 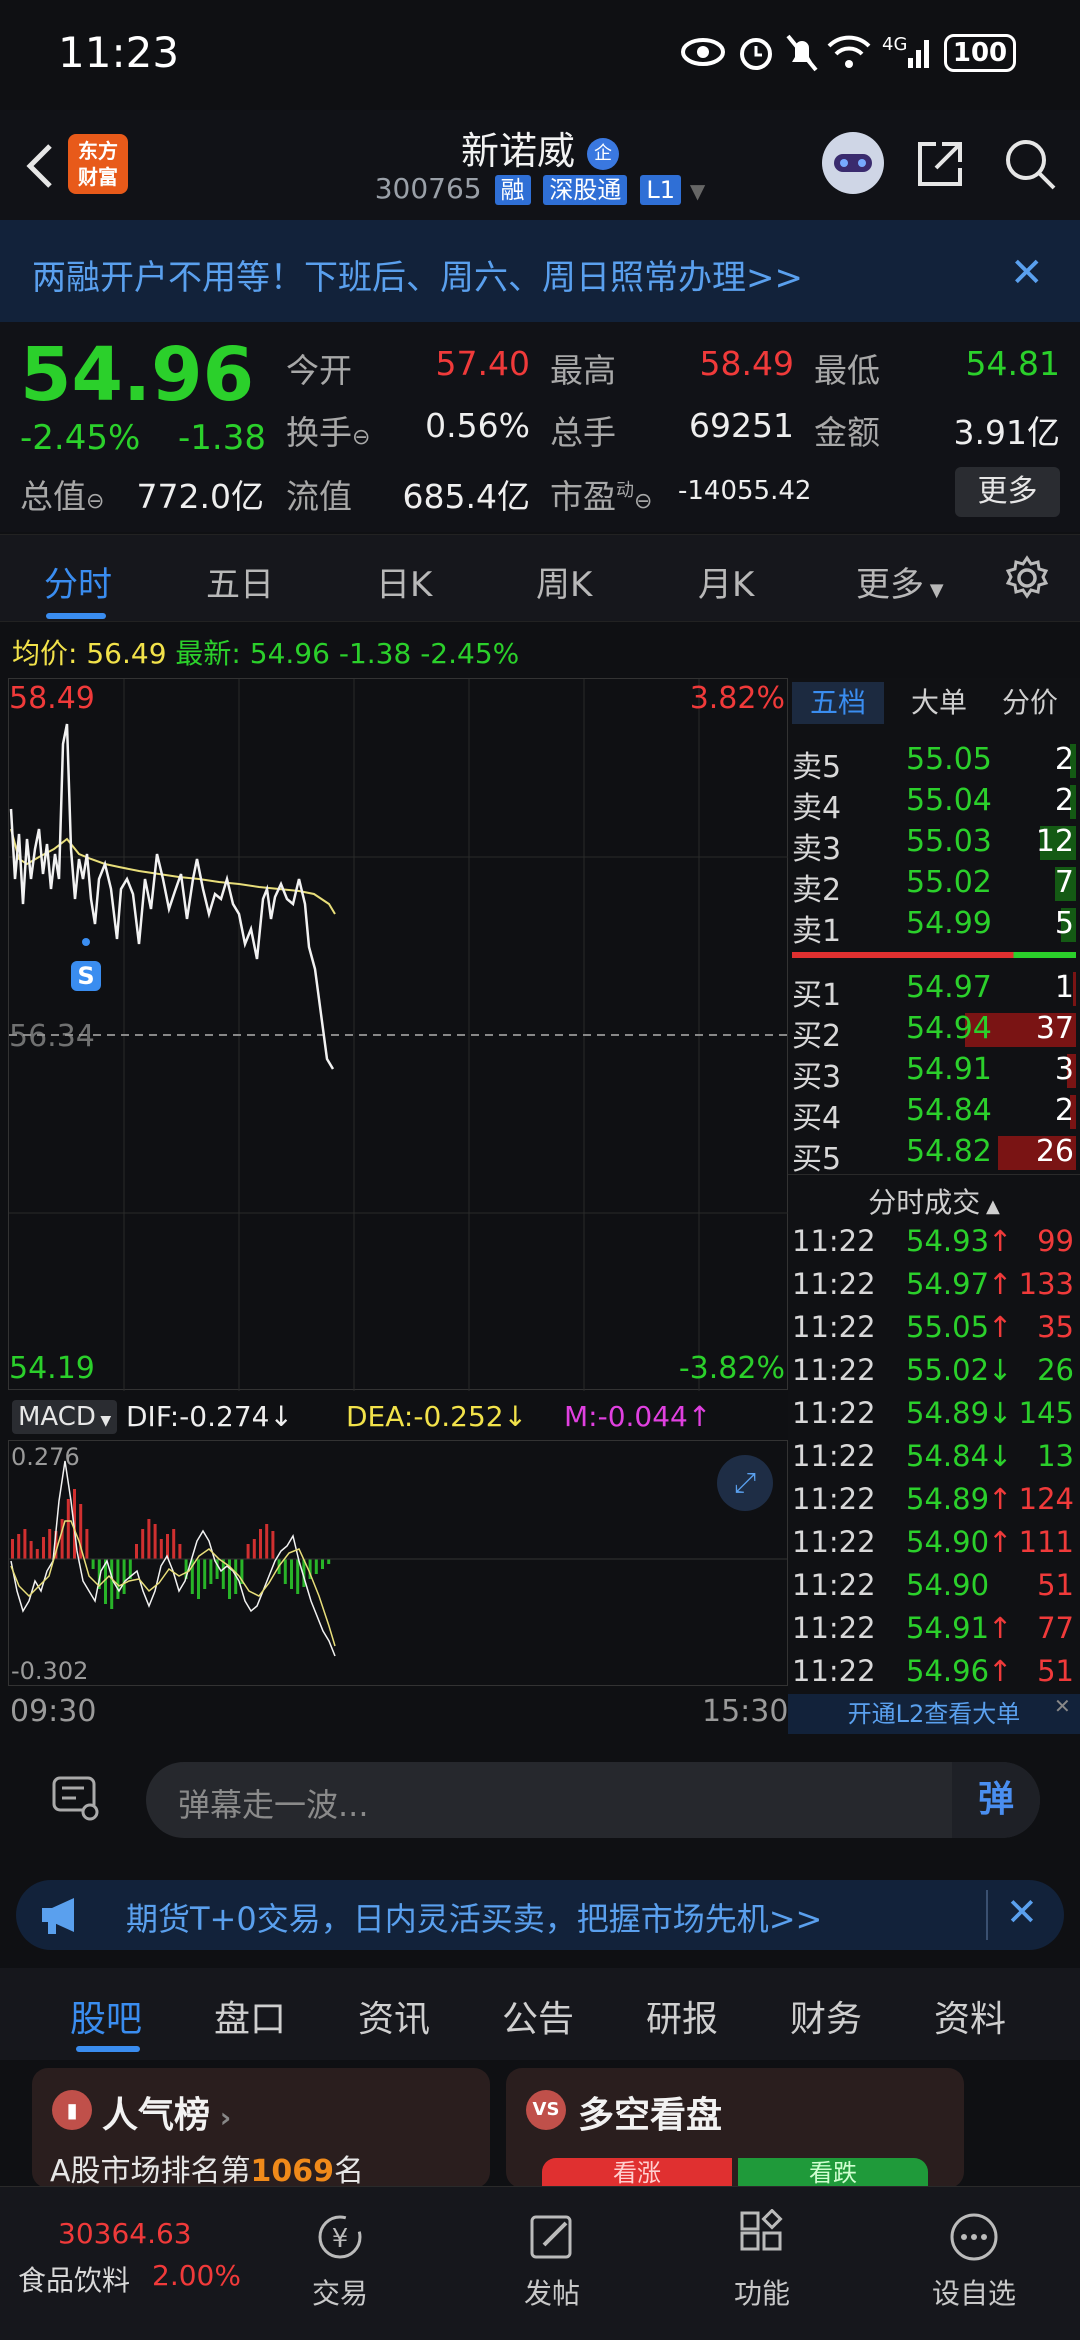 What do you see at coordinates (934, 926) in the screenshot?
I see `ask-row: 卖1 54.99 5` at bounding box center [934, 926].